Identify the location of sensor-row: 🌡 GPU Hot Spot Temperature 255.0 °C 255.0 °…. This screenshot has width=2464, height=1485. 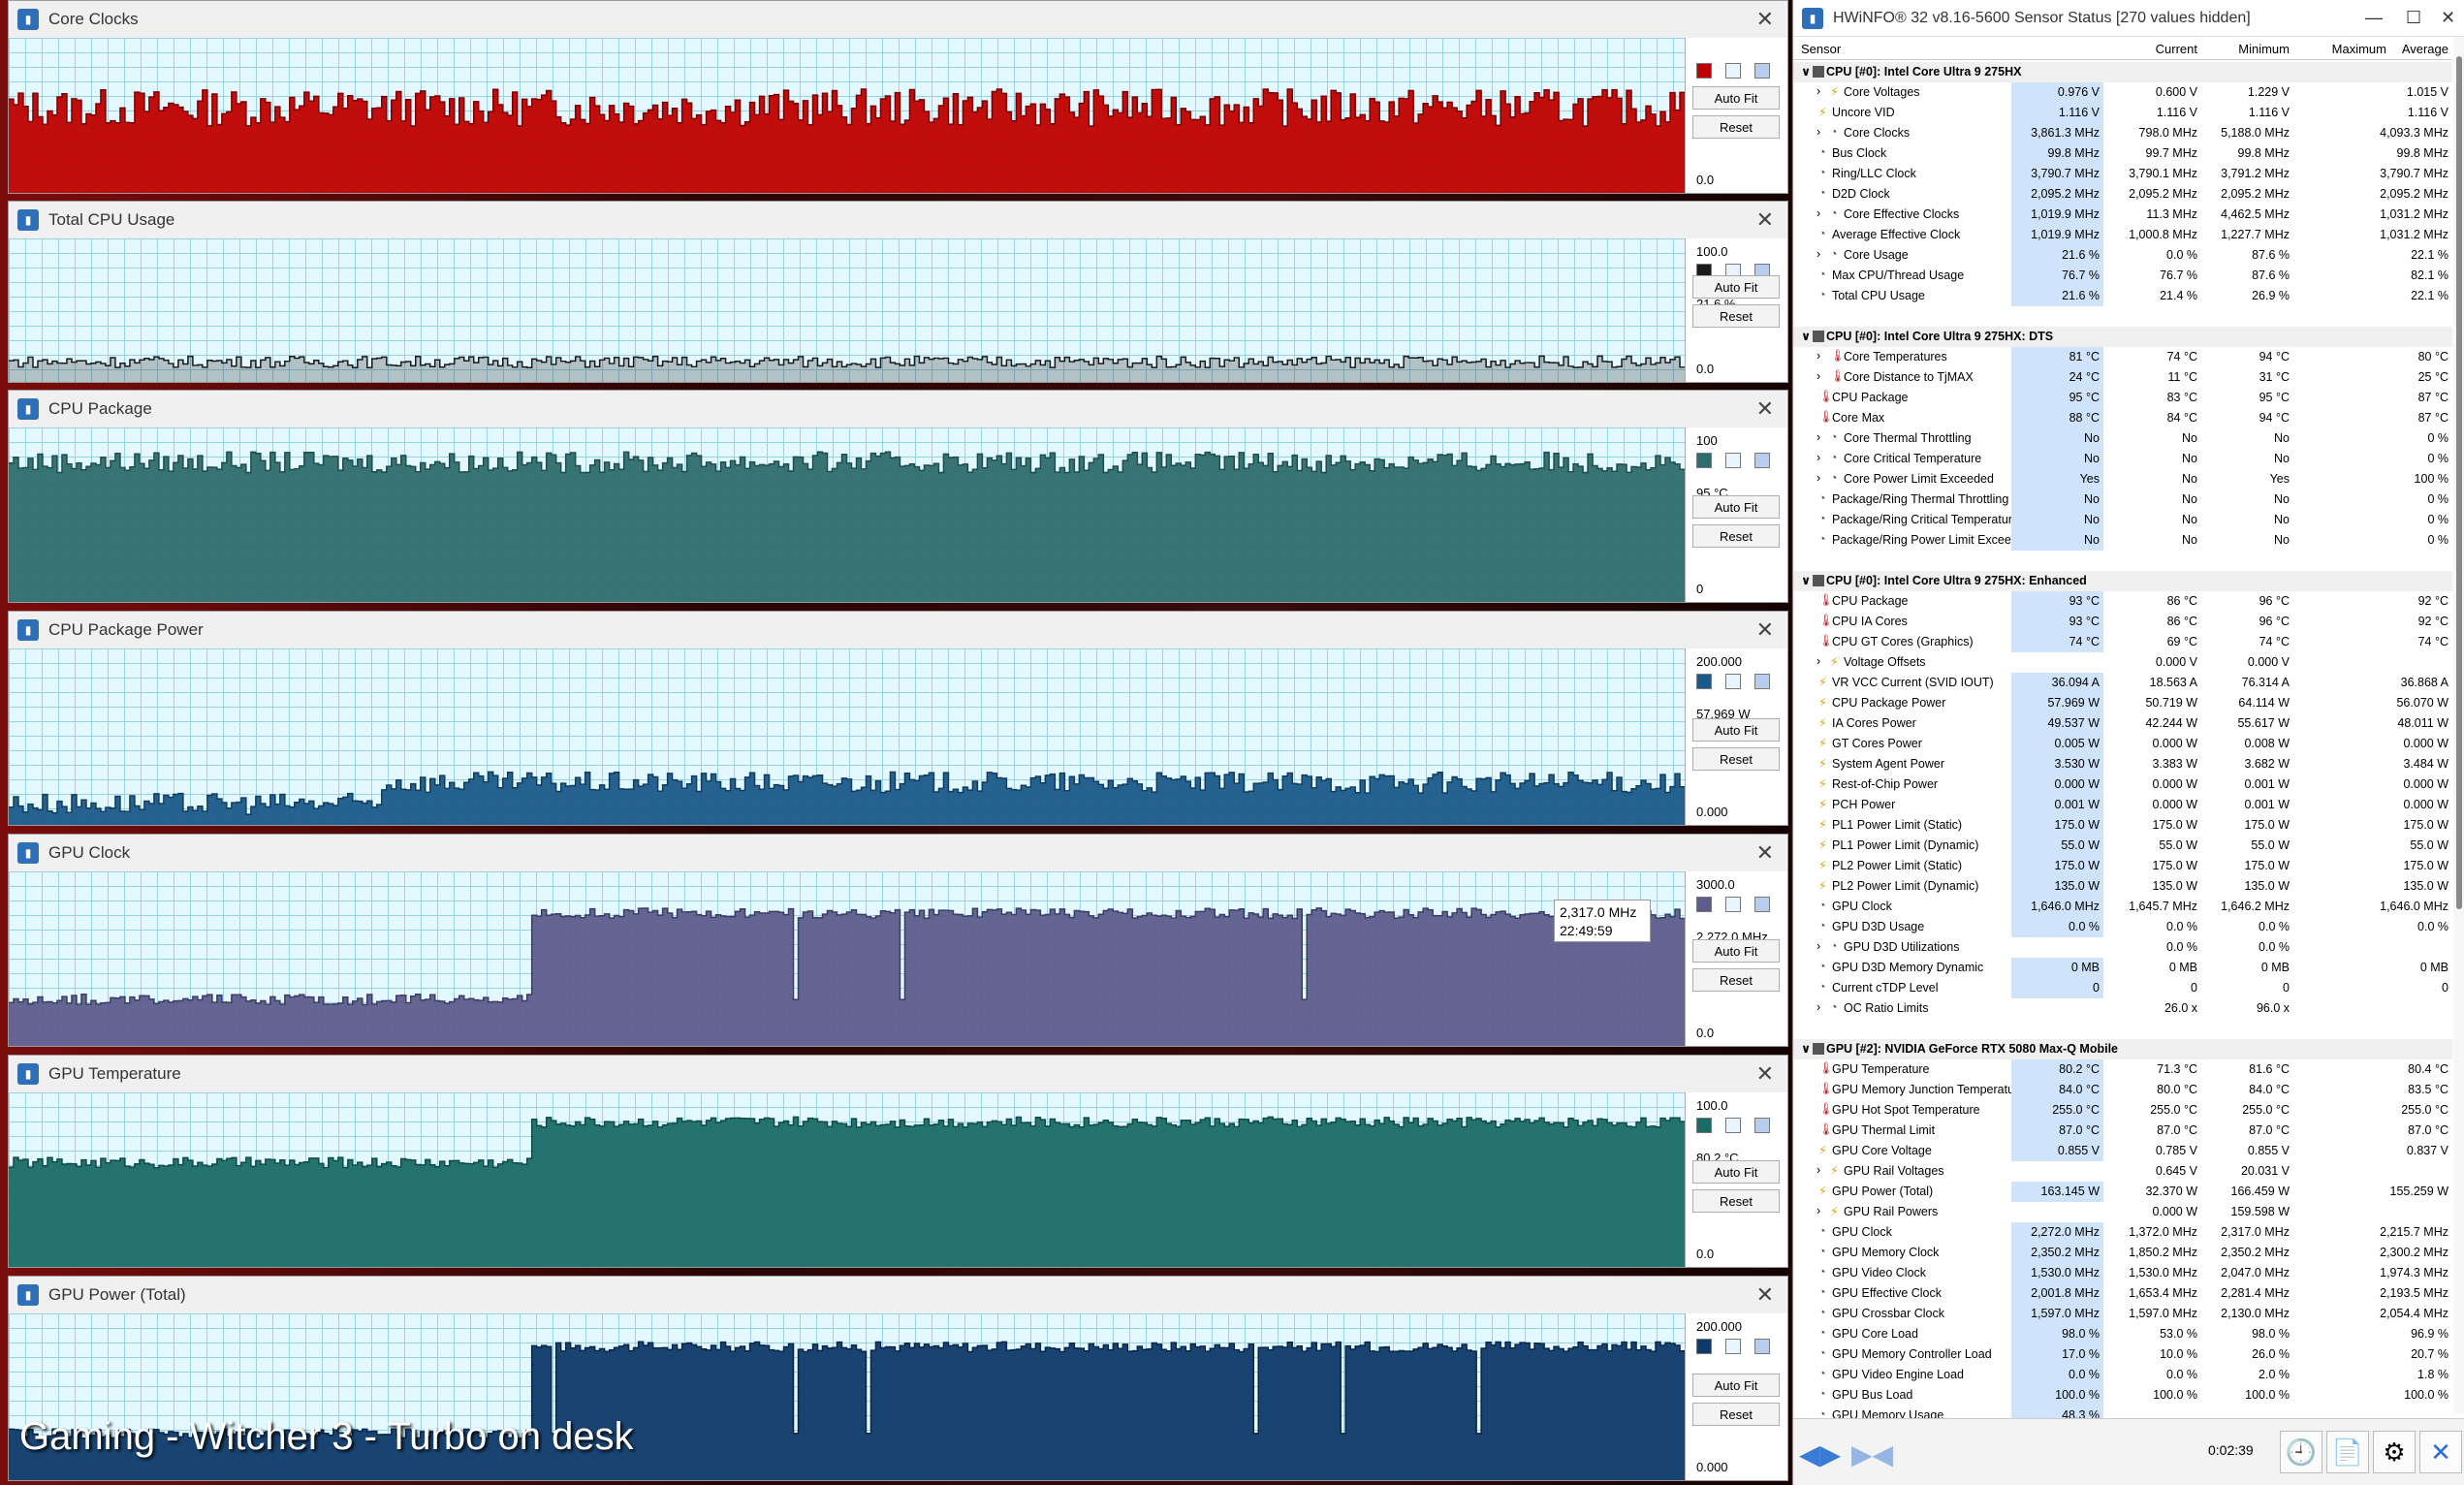
(2122, 1110).